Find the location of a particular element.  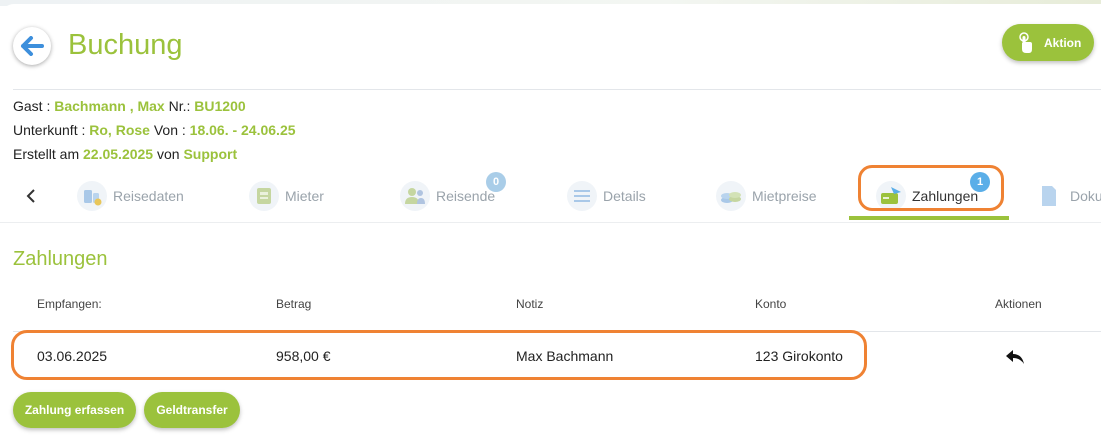

erstellt-value: 22.05.2025 is located at coordinates (118, 154).